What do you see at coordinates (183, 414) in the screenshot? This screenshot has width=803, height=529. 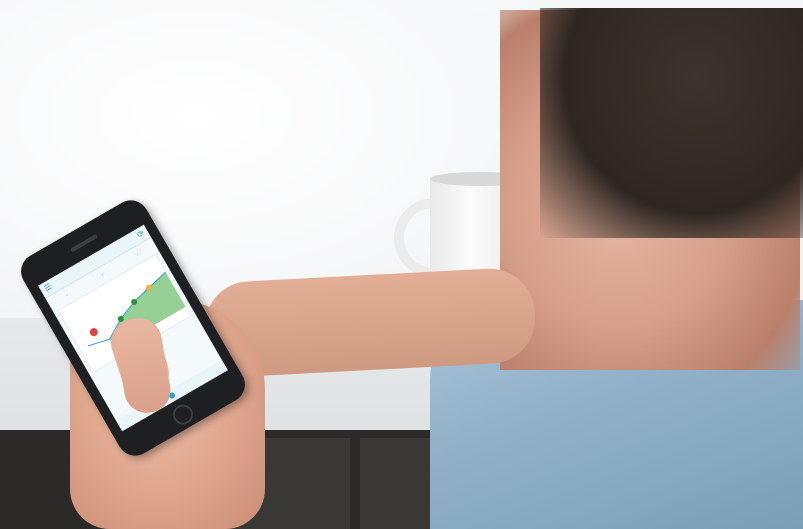 I see `home-button` at bounding box center [183, 414].